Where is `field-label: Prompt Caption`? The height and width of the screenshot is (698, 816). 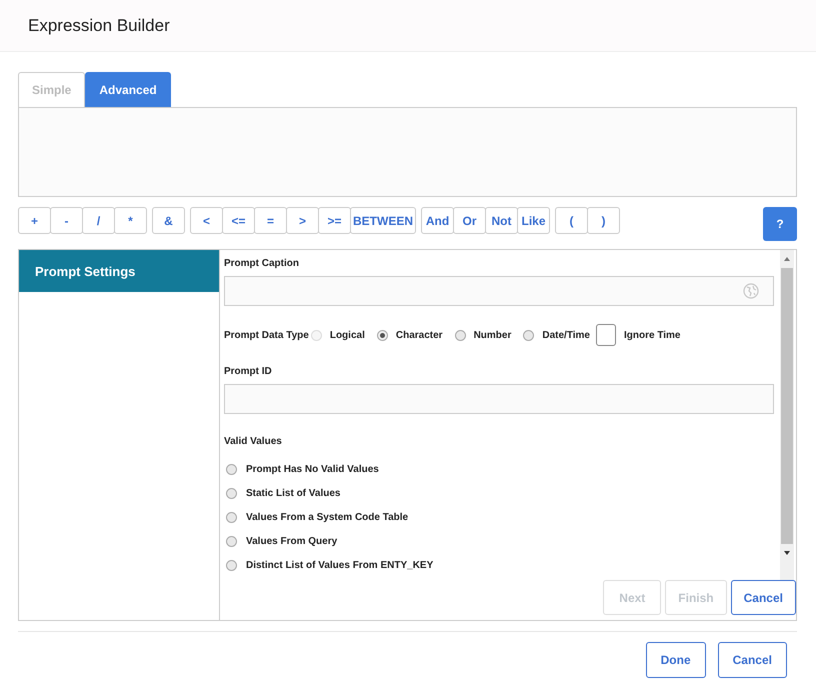
field-label: Prompt Caption is located at coordinates (262, 263).